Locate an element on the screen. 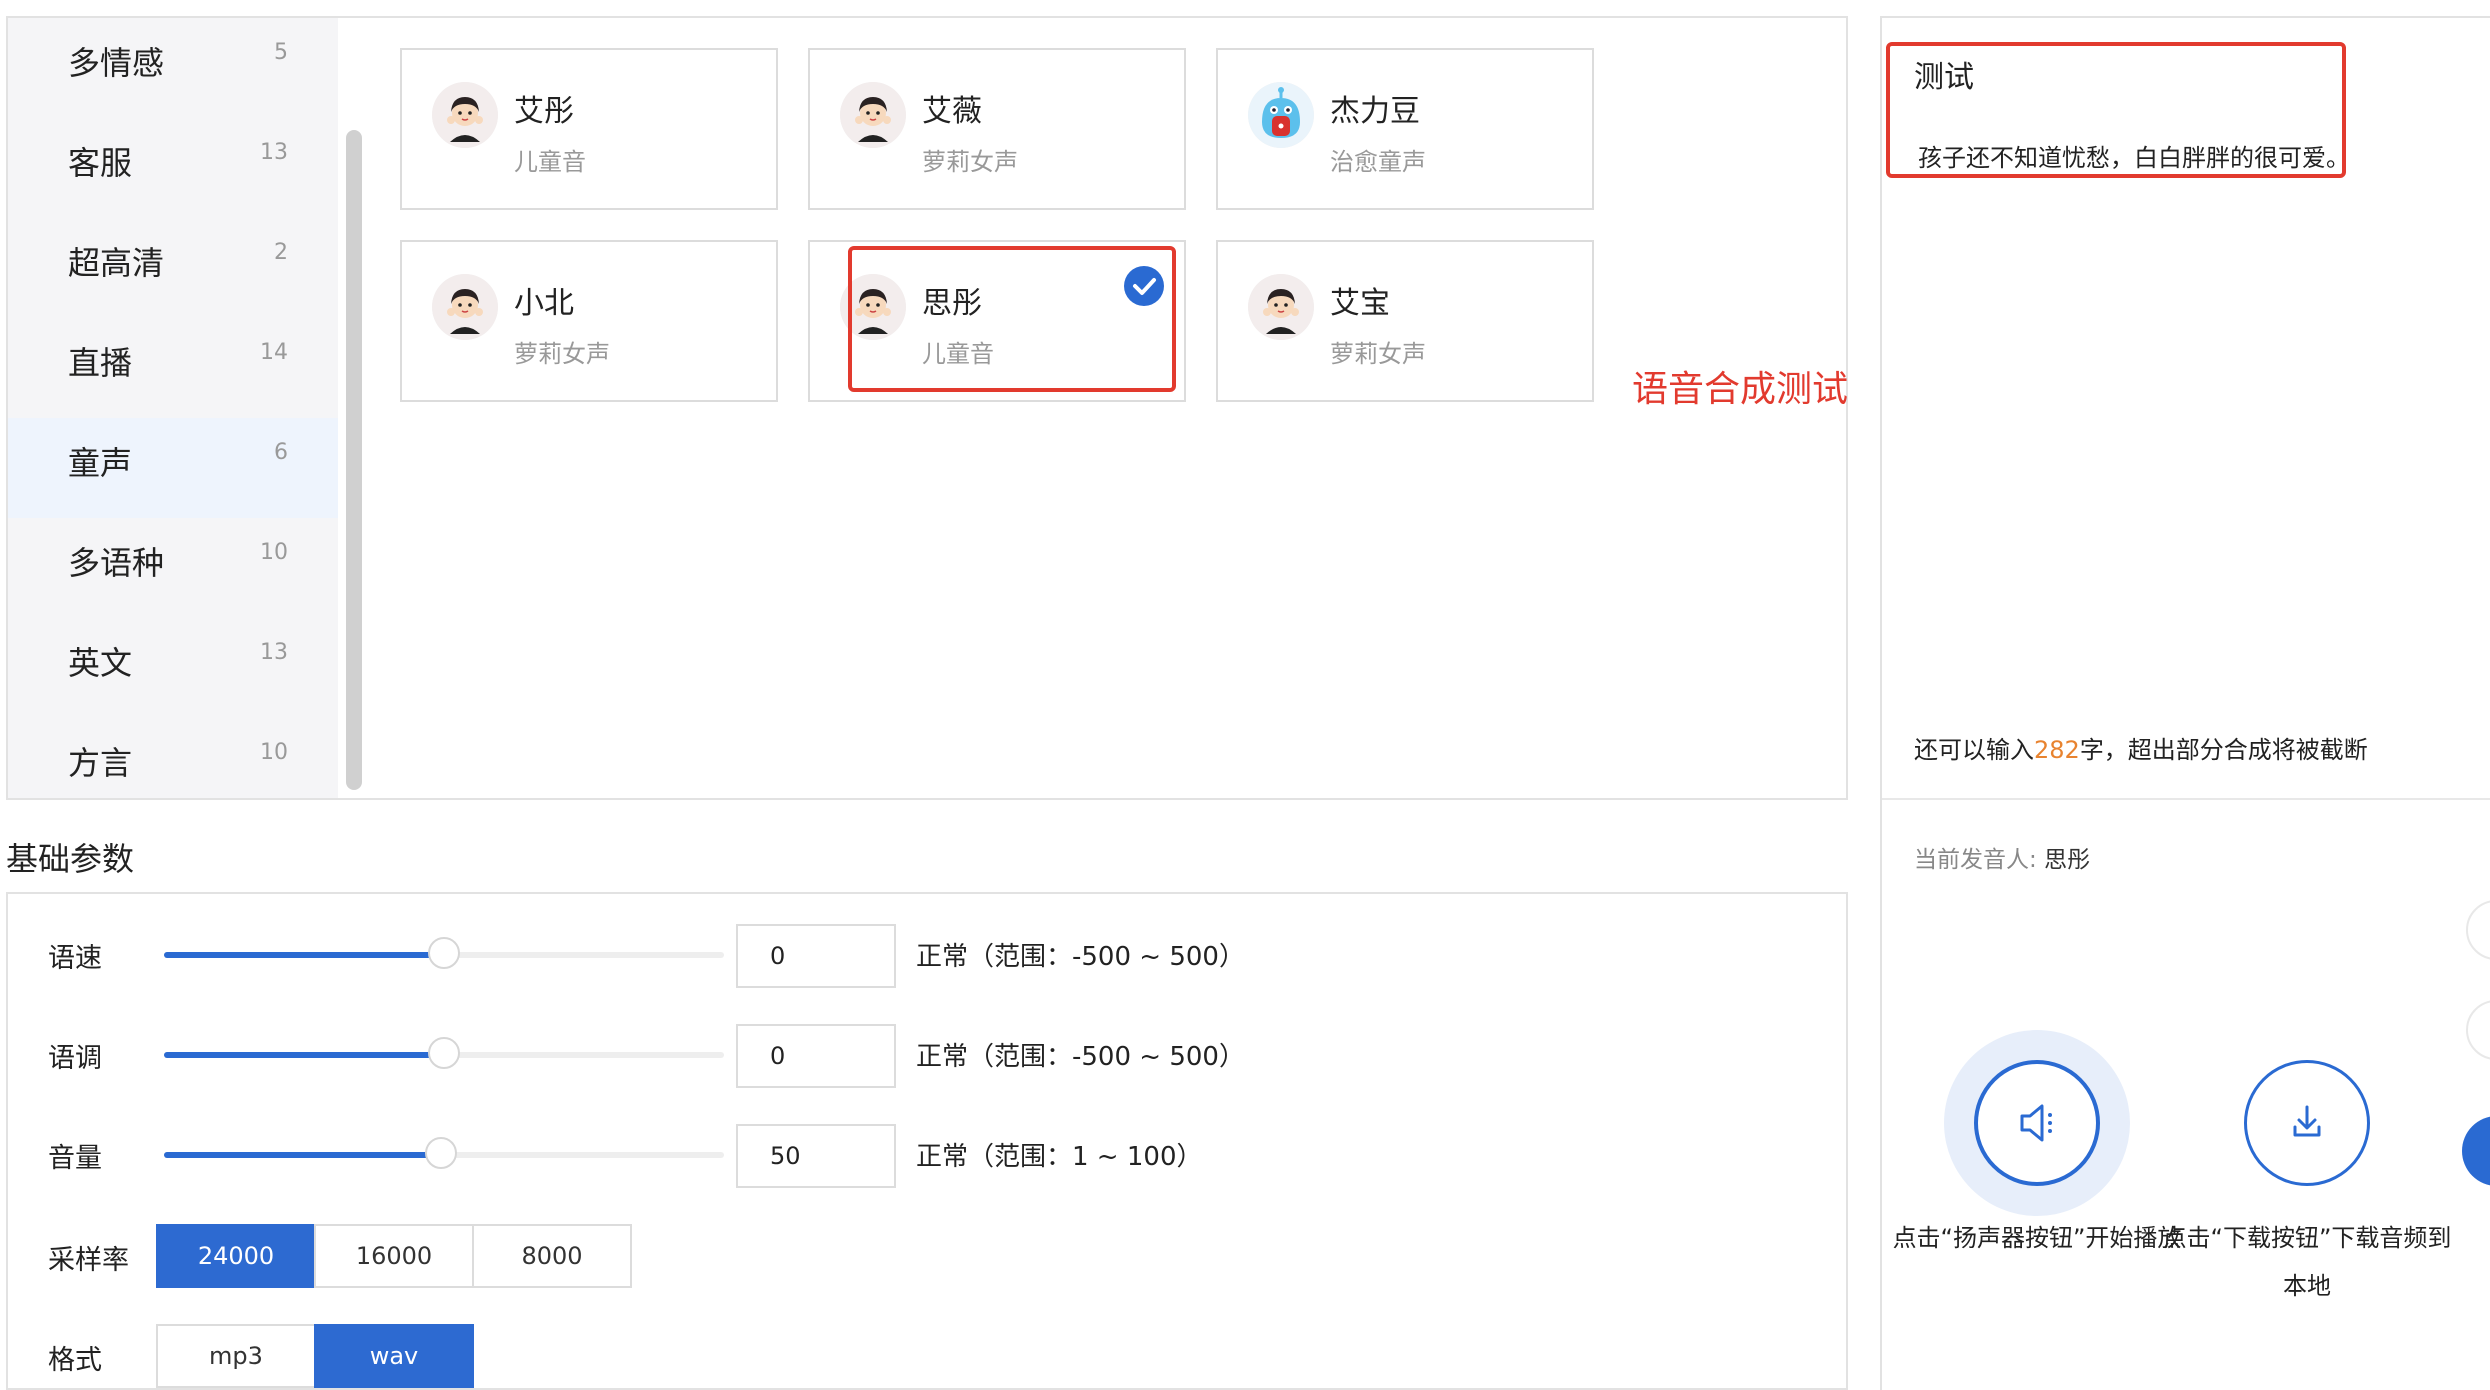  voice-card: 艾薇 萝莉女声 is located at coordinates (997, 129).